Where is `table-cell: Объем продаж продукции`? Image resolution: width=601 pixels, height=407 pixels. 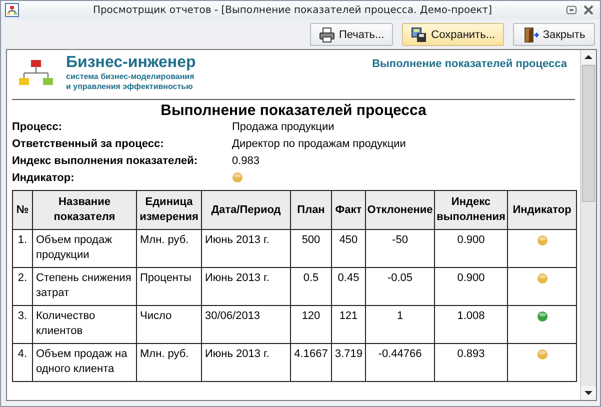
table-cell: Объем продаж продукции is located at coordinates (84, 249).